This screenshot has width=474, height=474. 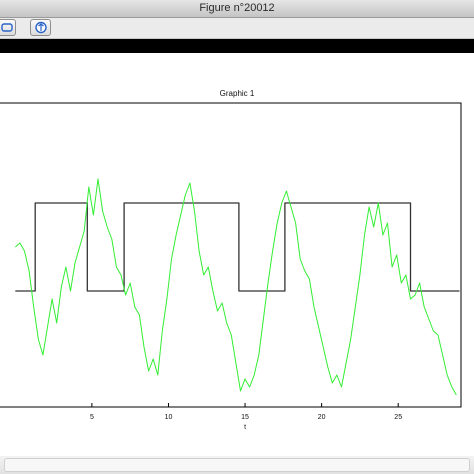 I want to click on x-tick-label: 25, so click(x=398, y=417).